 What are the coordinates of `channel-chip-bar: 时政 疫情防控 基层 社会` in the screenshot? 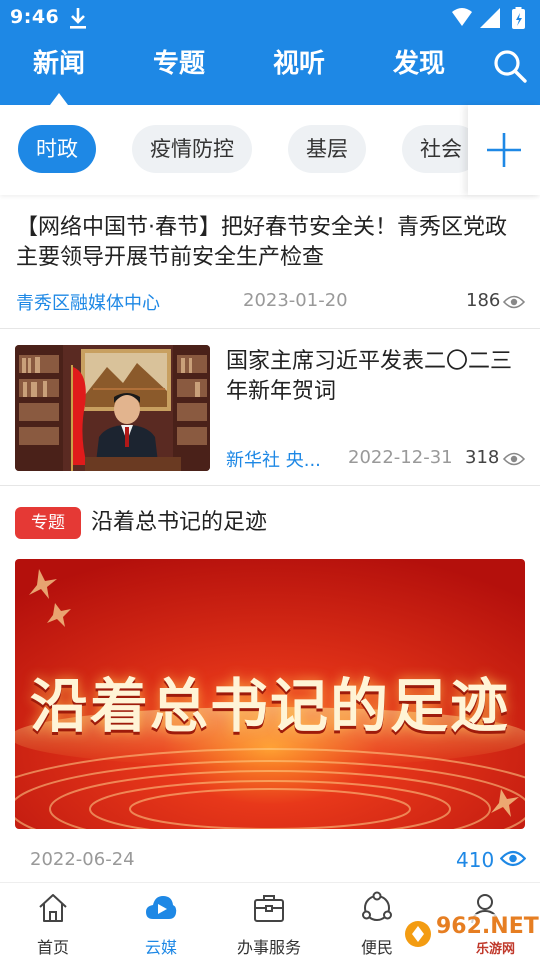 It's located at (270, 150).